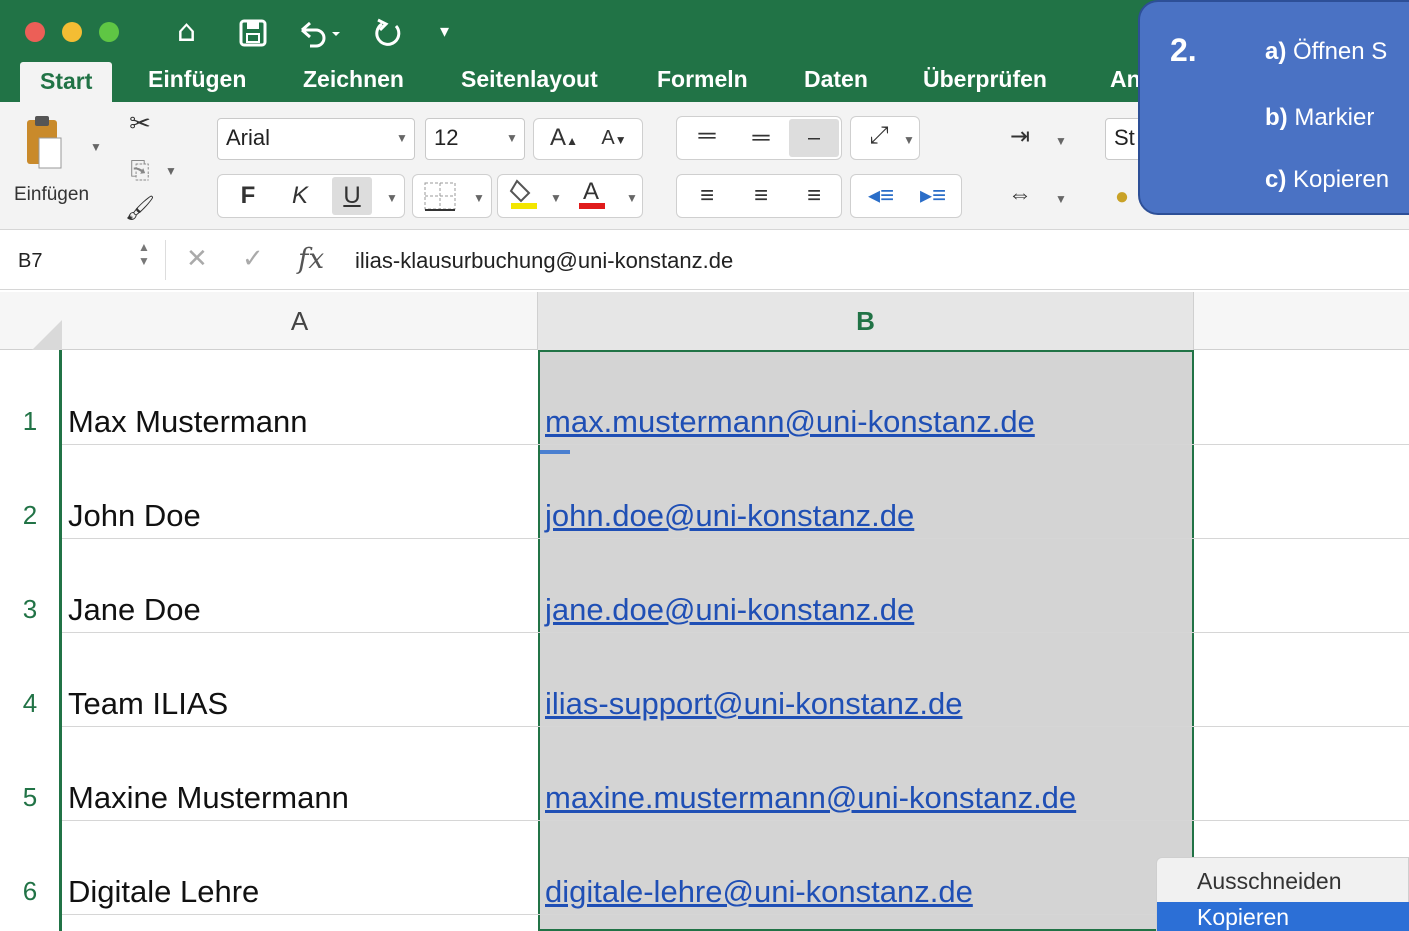  I want to click on tab-ansicht: An, so click(1125, 81).